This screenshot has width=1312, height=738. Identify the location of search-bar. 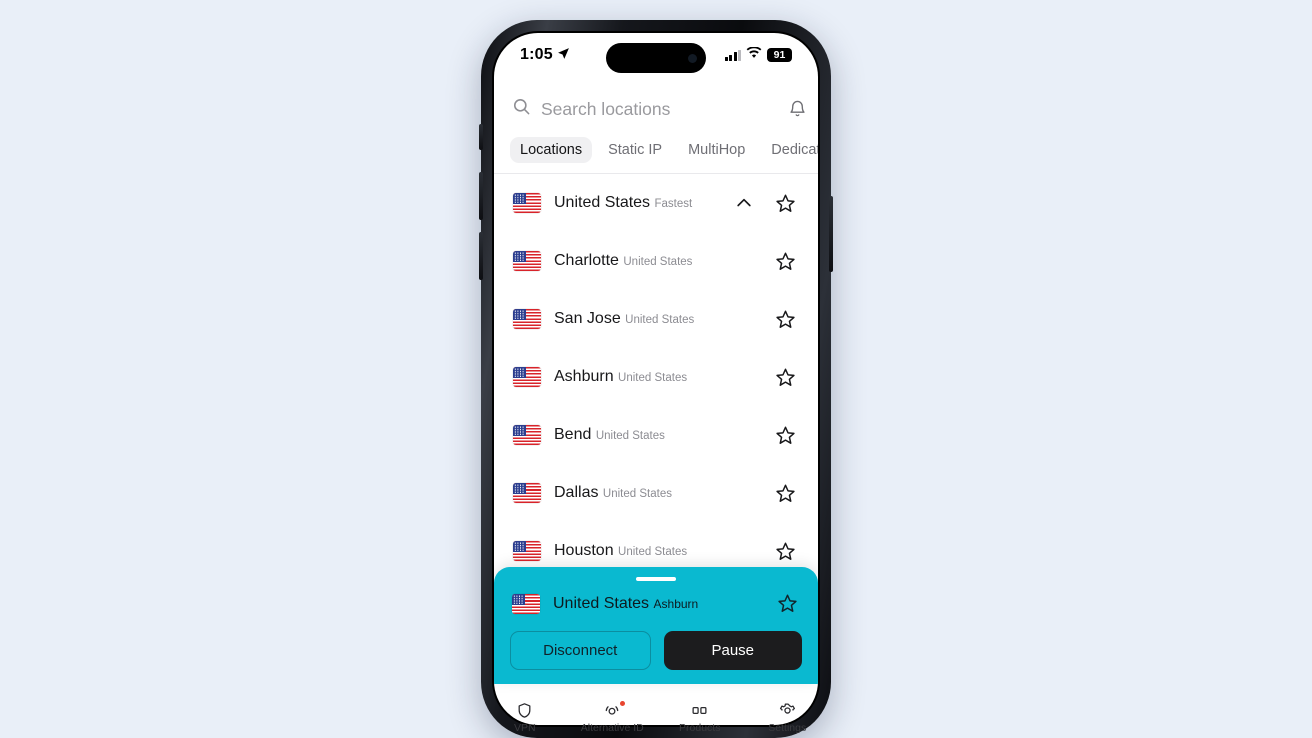
(656, 109).